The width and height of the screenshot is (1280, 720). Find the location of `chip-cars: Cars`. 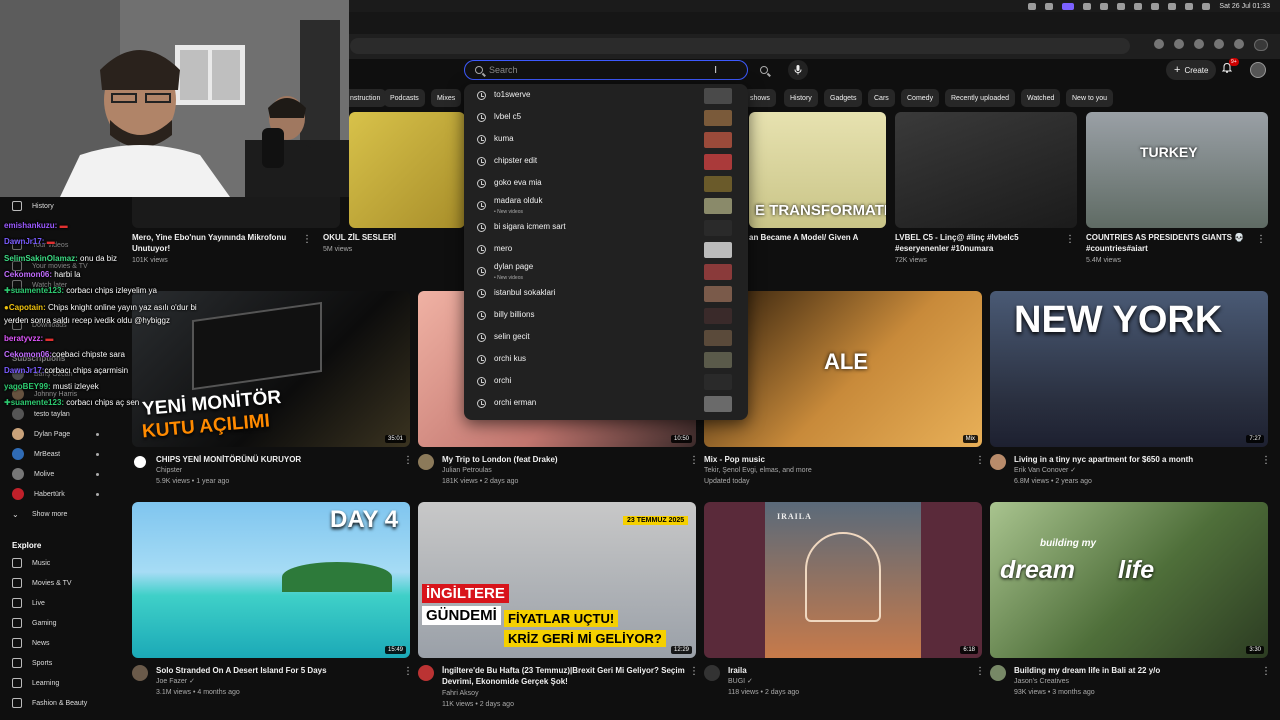

chip-cars: Cars is located at coordinates (881, 98).